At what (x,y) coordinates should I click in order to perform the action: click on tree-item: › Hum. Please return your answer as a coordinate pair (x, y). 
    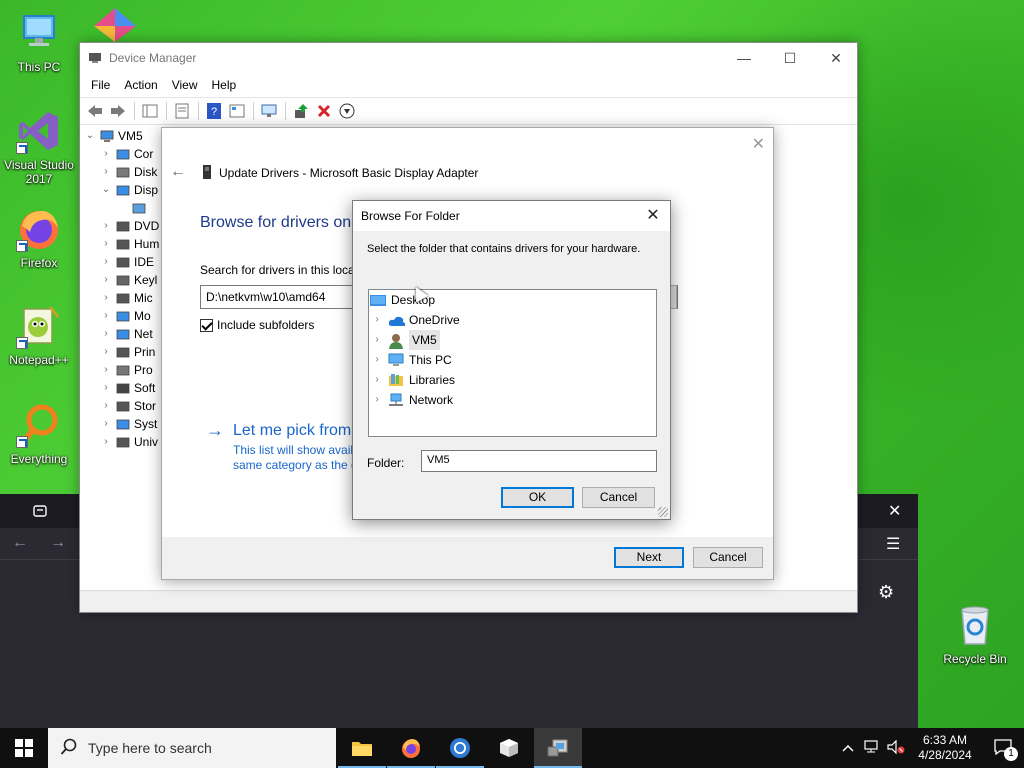
    Looking at the image, I should click on (129, 244).